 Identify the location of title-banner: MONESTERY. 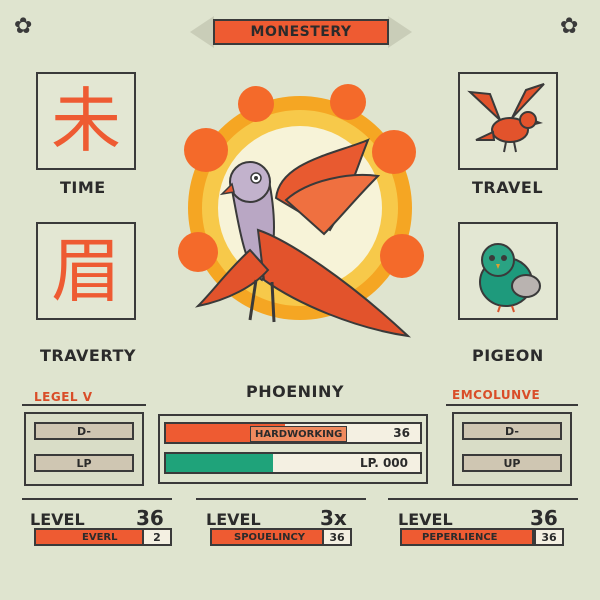
(301, 32).